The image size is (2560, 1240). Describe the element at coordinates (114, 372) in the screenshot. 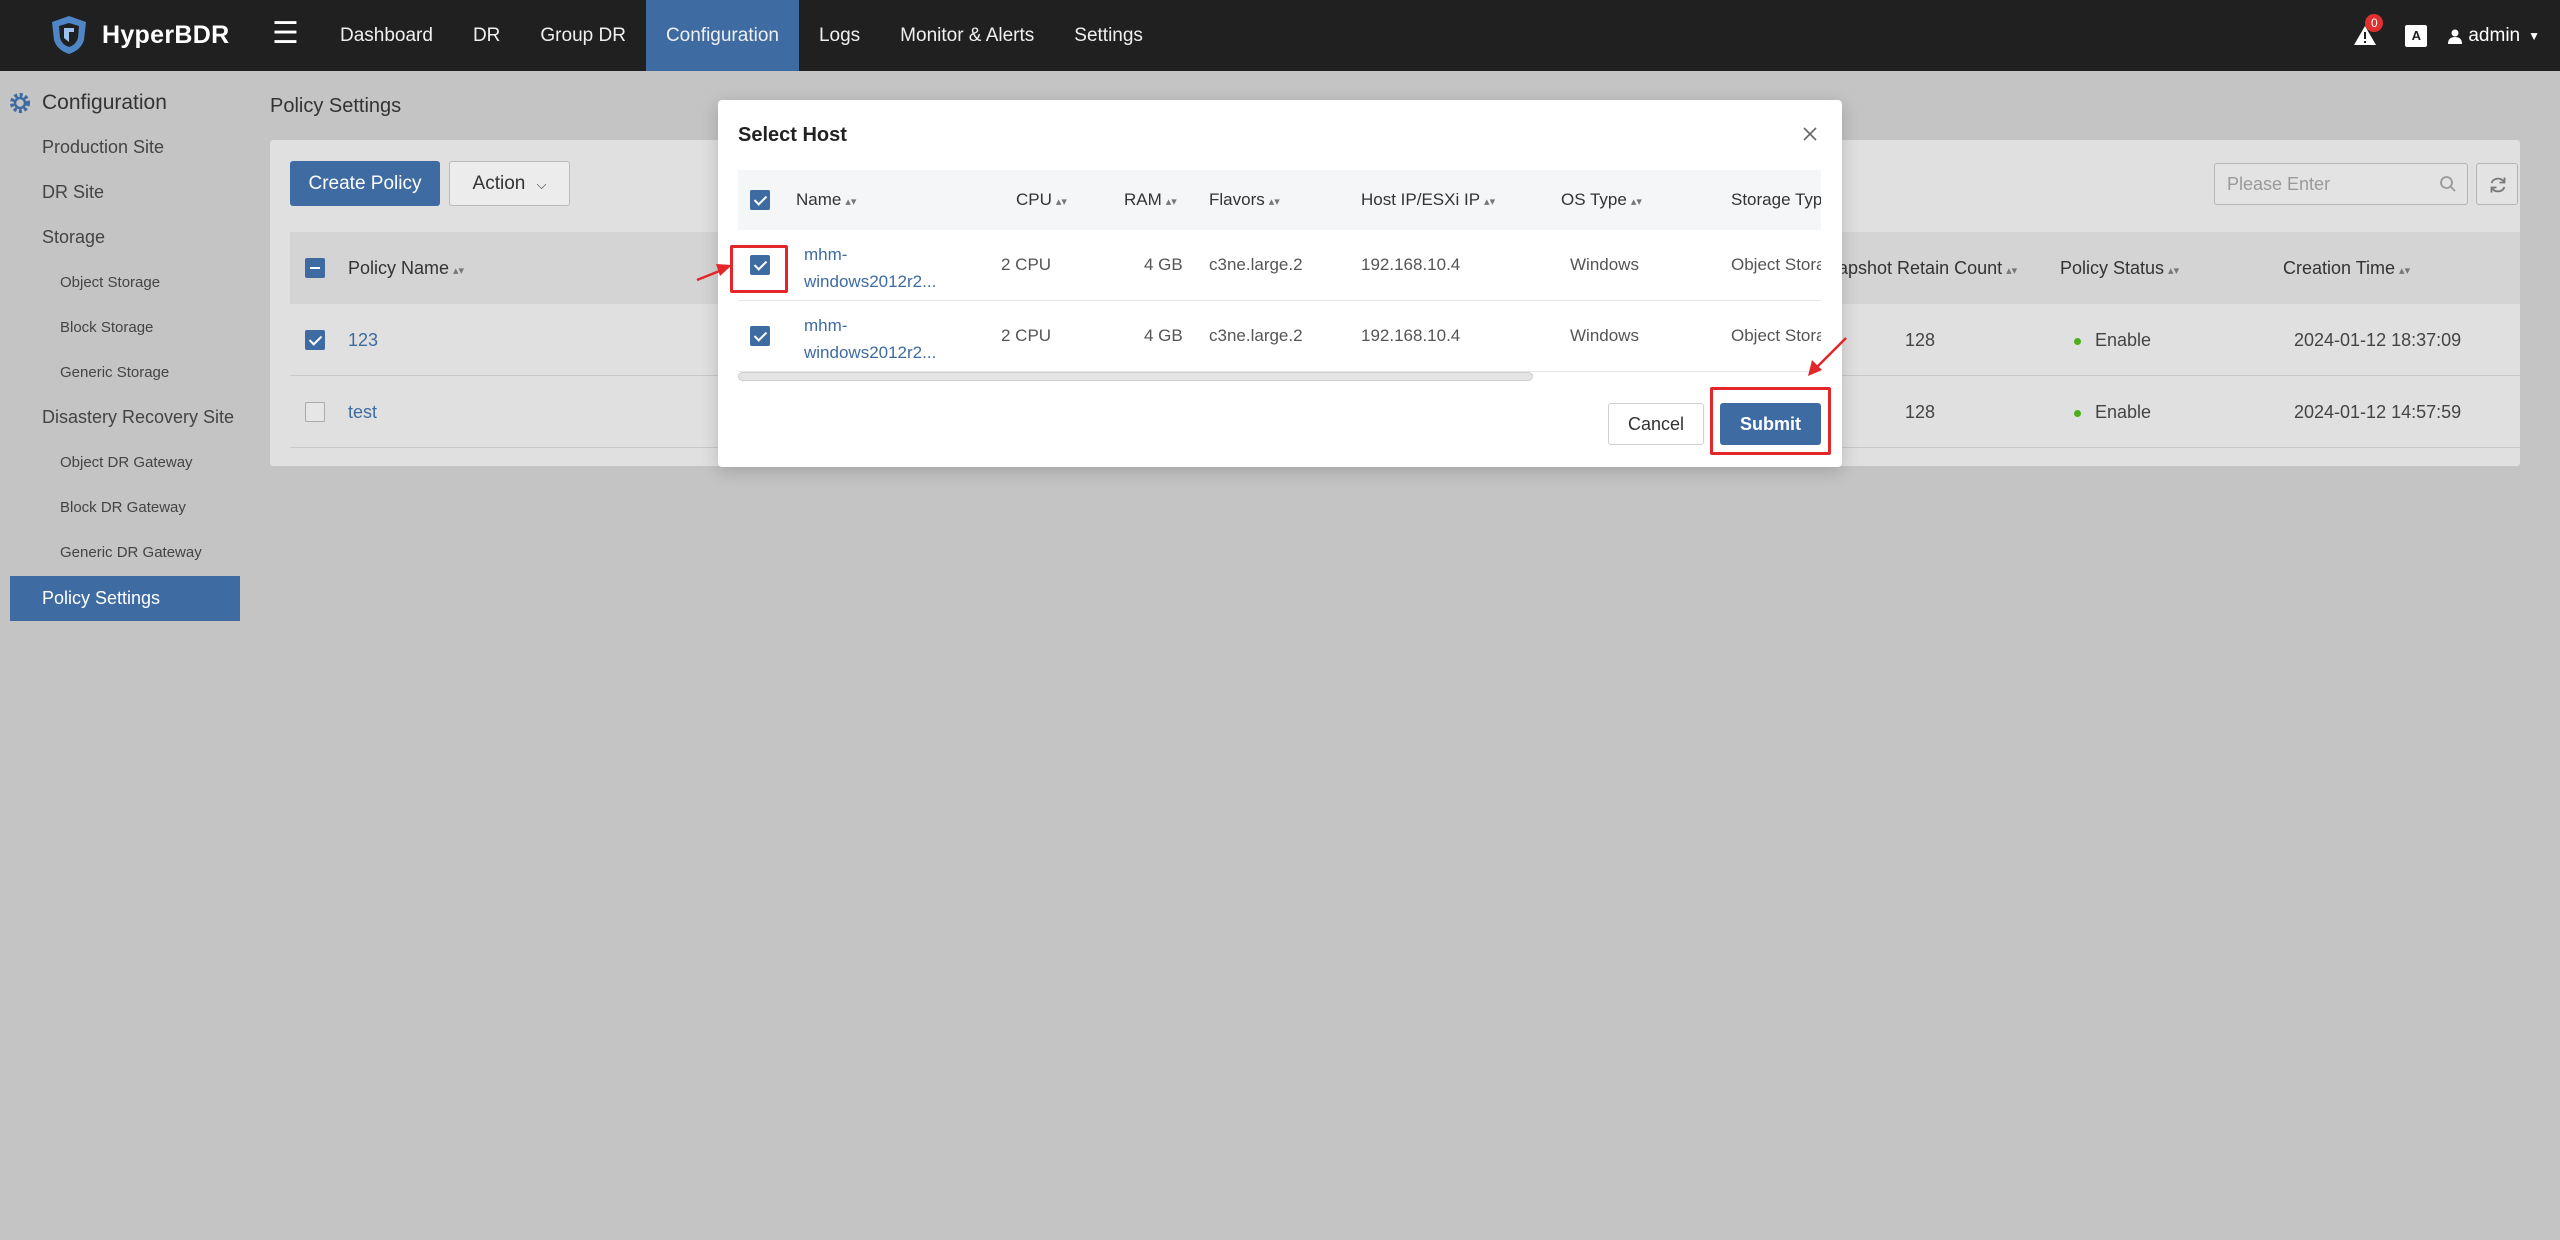

I see `sidebar-item-generic-storage: Generic Storage` at that location.